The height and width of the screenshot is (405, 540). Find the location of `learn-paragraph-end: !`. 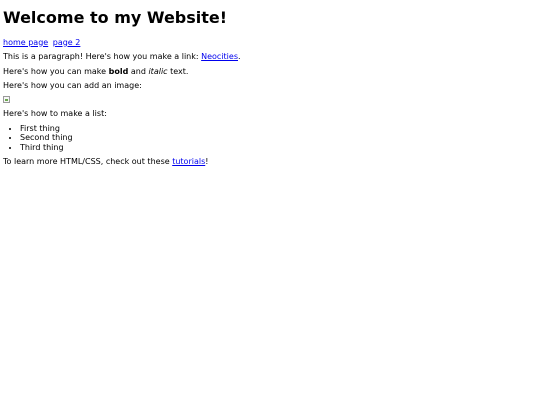

learn-paragraph-end: ! is located at coordinates (207, 162).